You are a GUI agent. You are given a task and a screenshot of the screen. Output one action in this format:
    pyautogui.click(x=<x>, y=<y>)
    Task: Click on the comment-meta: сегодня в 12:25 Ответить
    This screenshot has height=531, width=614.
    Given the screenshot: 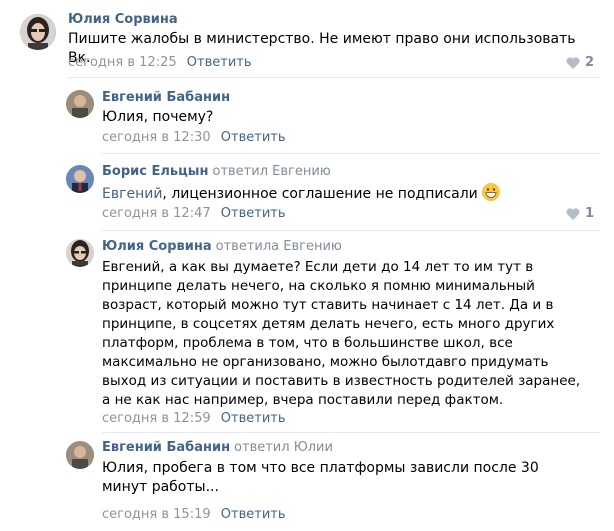 What is the action you would take?
    pyautogui.click(x=160, y=63)
    